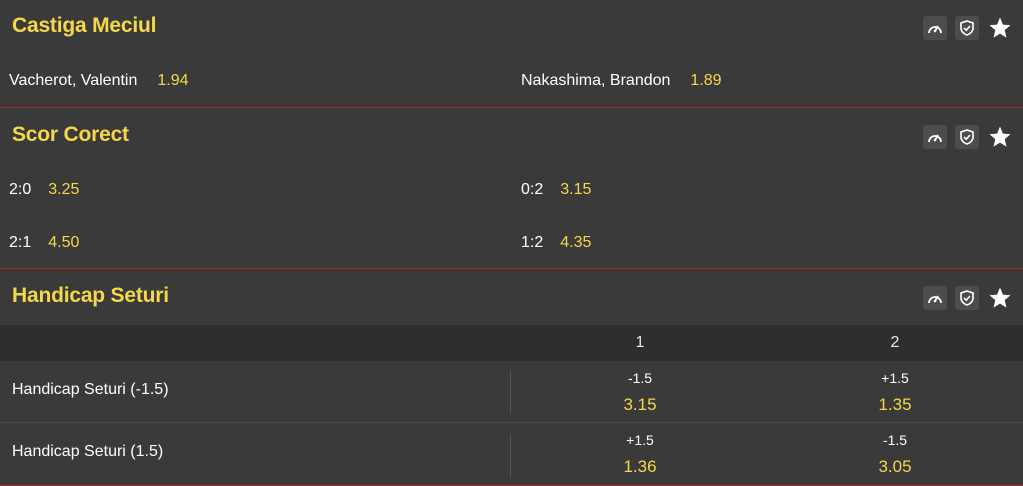 Image resolution: width=1023 pixels, height=486 pixels. What do you see at coordinates (88, 451) in the screenshot?
I see `handicap-row-label: Handicap Seturi (1.5)` at bounding box center [88, 451].